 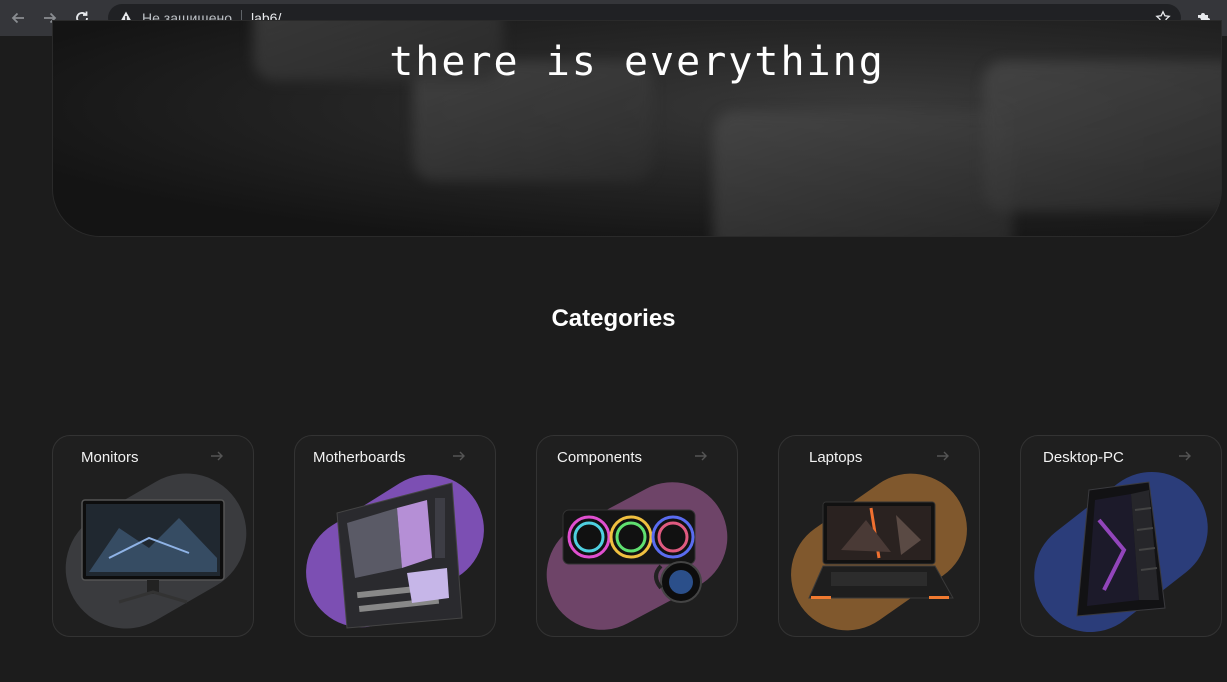 I want to click on category-label: Motherboards, so click(x=359, y=457).